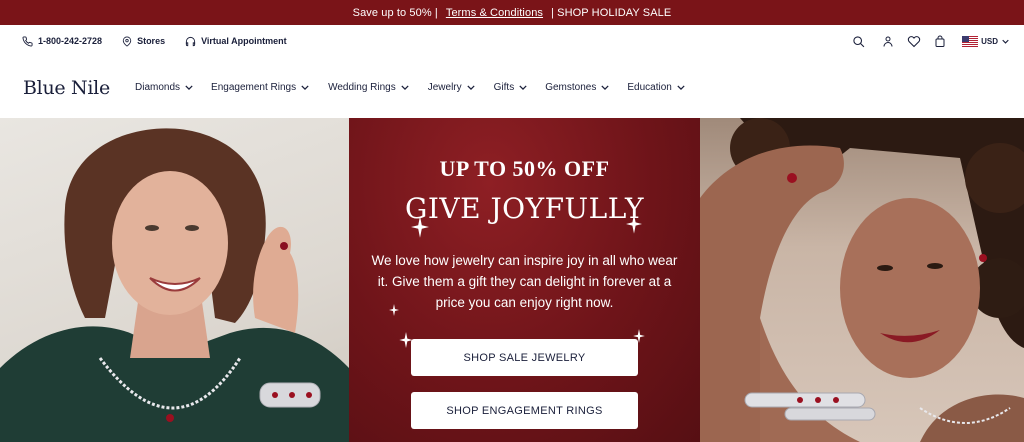  What do you see at coordinates (158, 87) in the screenshot?
I see `nav-item-label: Diamonds` at bounding box center [158, 87].